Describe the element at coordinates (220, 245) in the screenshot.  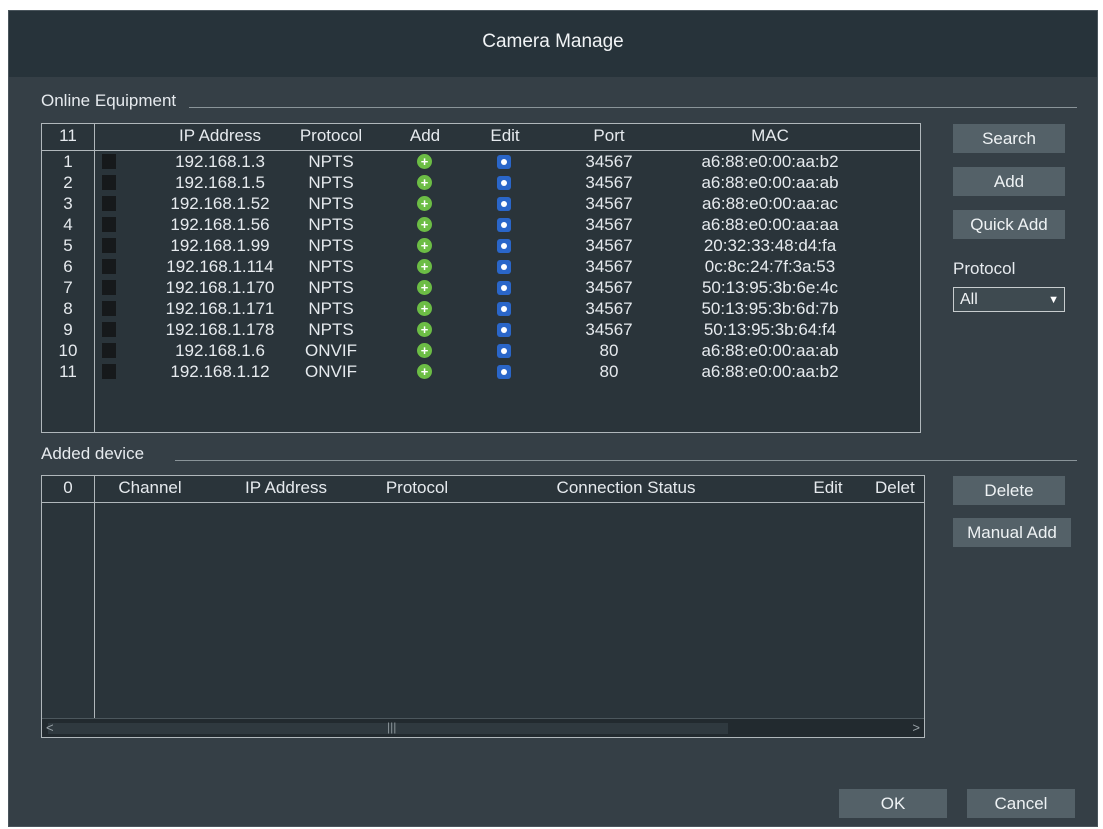
I see `row-ip-address: 192.168.1.99` at that location.